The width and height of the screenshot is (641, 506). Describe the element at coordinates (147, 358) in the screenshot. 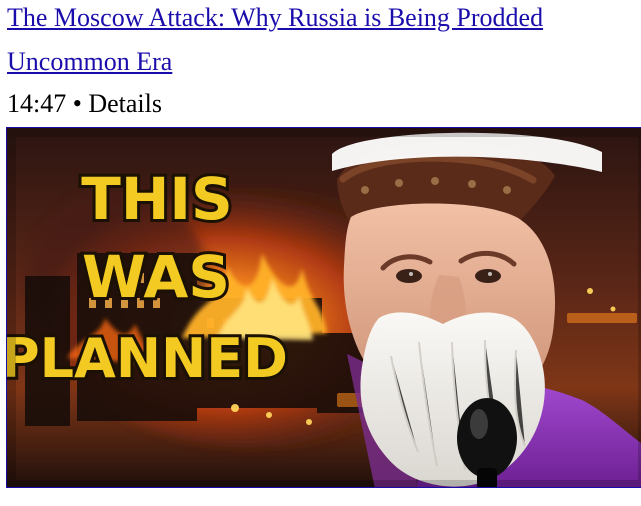

I see `thumbnail-text-line-3: PLANNED` at that location.